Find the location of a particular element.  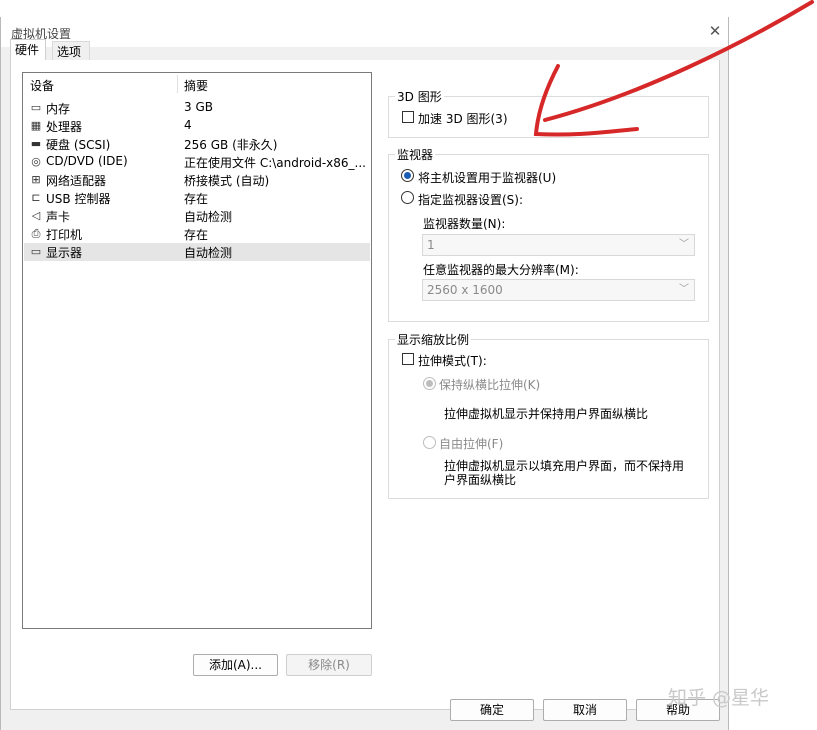

usb-icon: ⊏ is located at coordinates (36, 197).